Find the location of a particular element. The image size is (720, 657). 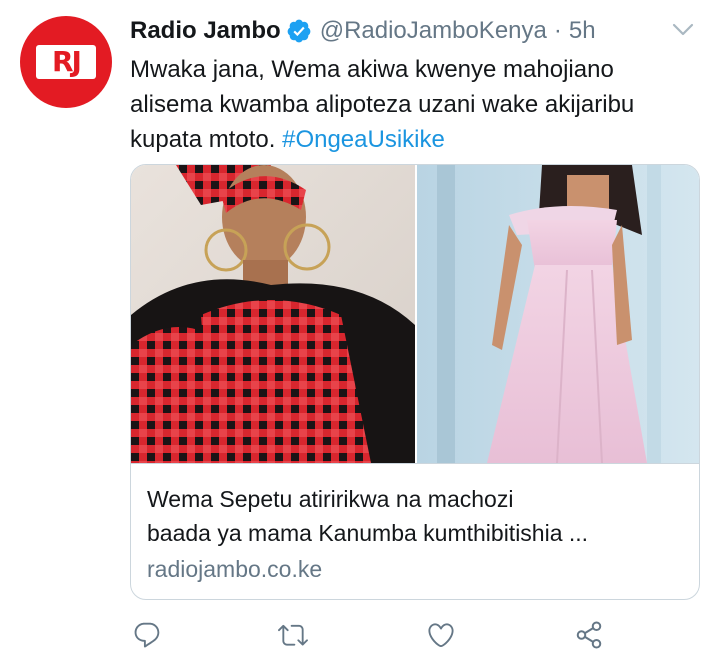

verified-badge-icon is located at coordinates (299, 31).